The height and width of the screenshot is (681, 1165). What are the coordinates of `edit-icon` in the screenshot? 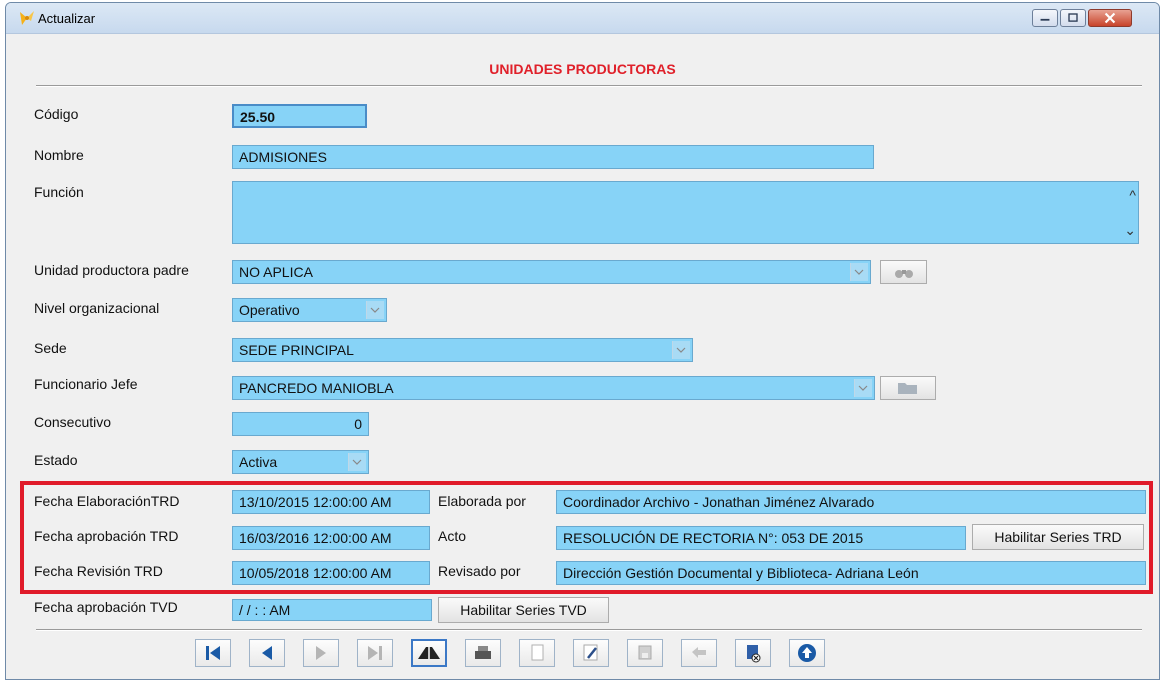 It's located at (590, 652).